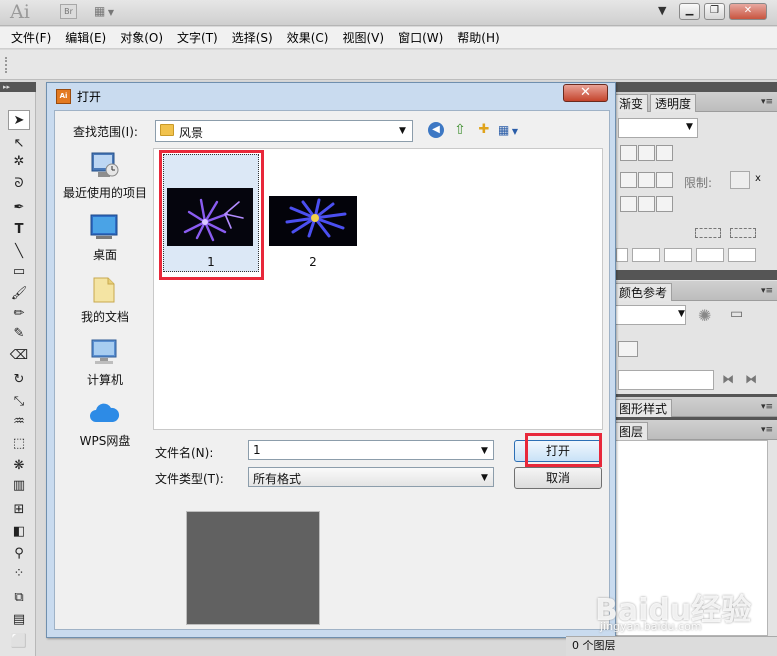 Image resolution: width=777 pixels, height=656 pixels. Describe the element at coordinates (104, 289) in the screenshot. I see `documents-icon` at that location.